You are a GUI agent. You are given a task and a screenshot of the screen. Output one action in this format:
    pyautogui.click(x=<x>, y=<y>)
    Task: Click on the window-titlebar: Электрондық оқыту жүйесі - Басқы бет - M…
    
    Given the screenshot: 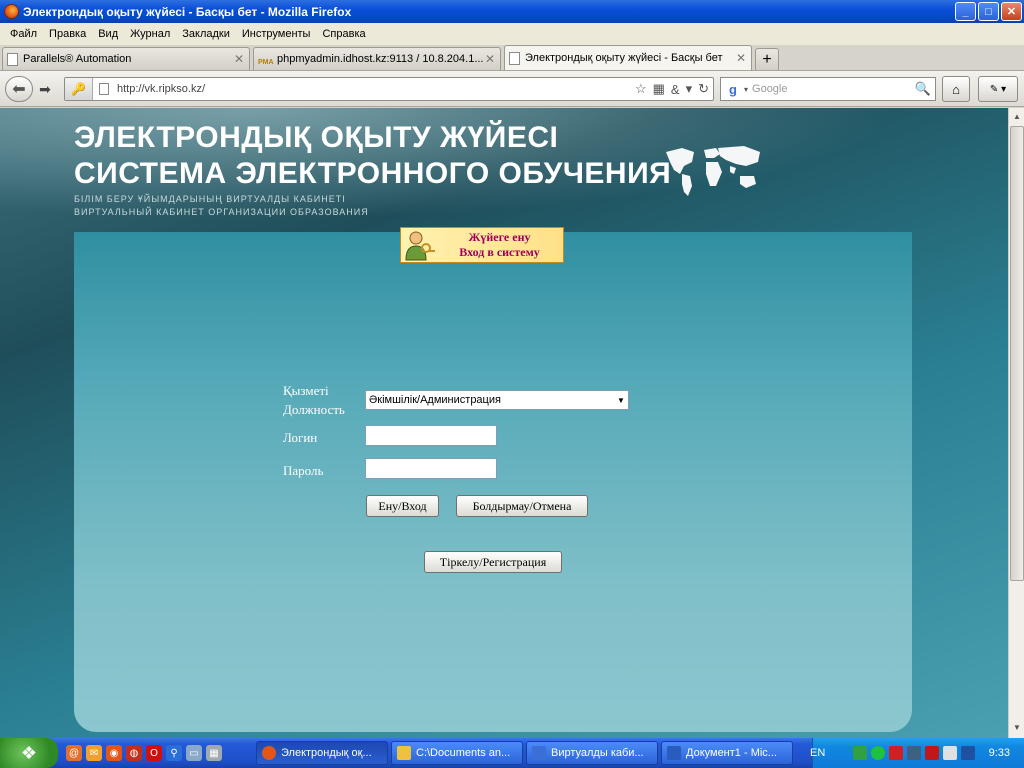 What is the action you would take?
    pyautogui.click(x=512, y=11)
    